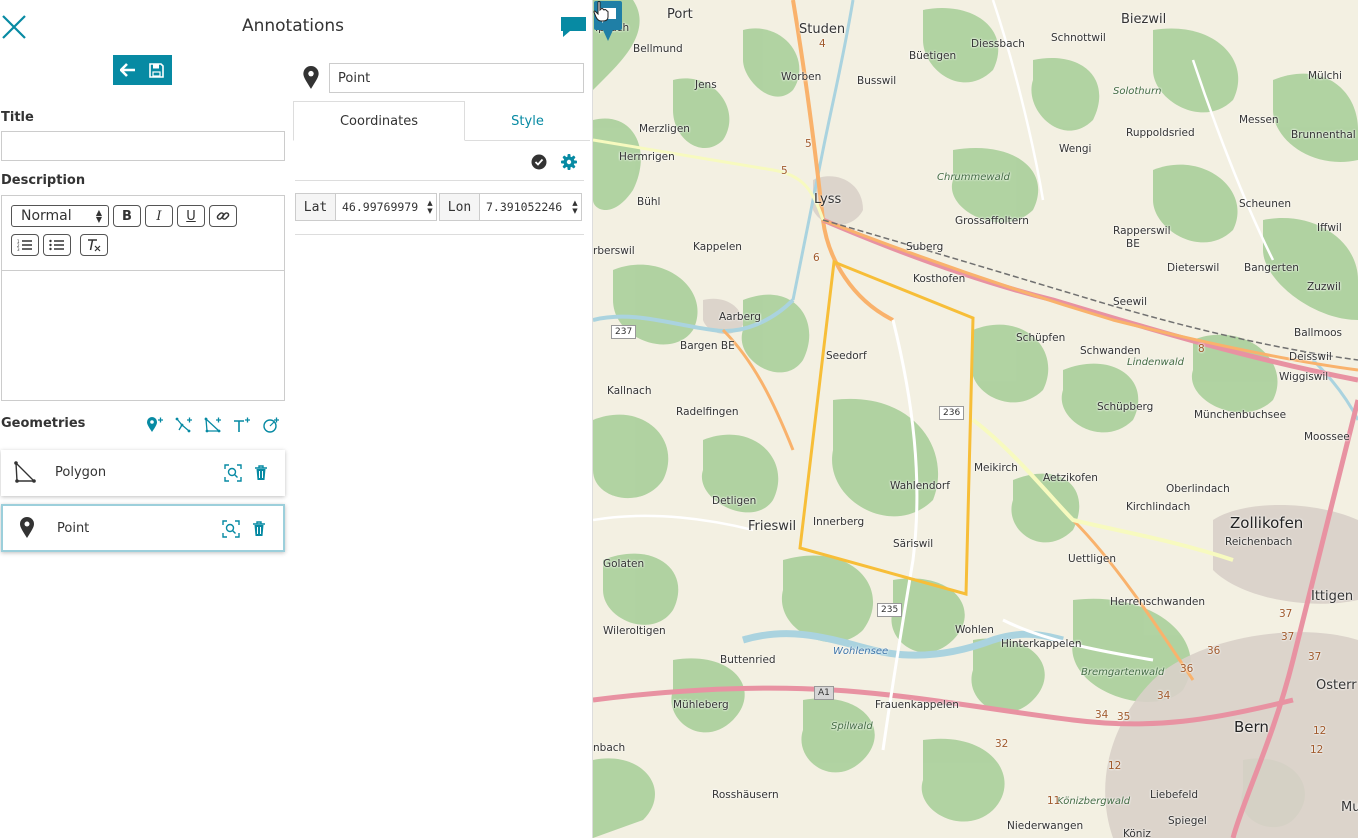  I want to click on place-label: Spilwald, so click(852, 726).